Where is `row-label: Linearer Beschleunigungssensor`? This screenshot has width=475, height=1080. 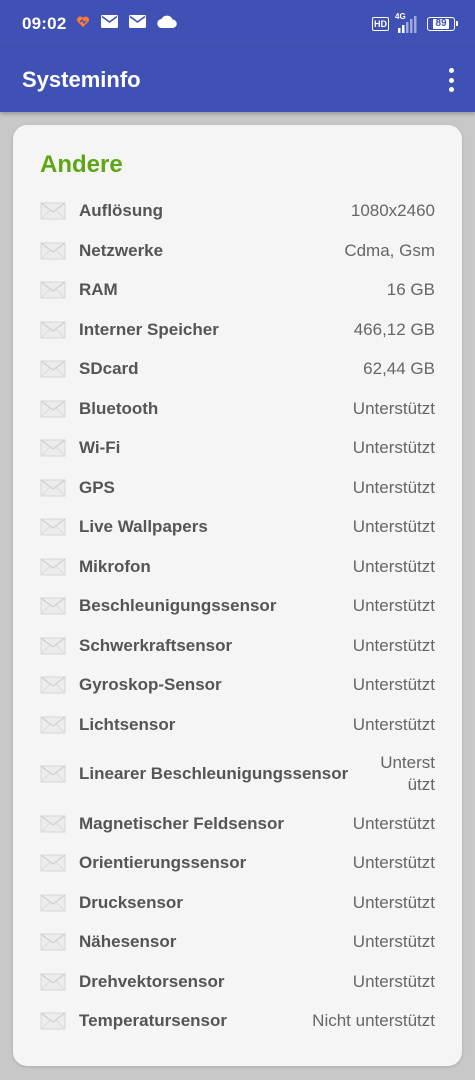 row-label: Linearer Beschleunigungssensor is located at coordinates (214, 773).